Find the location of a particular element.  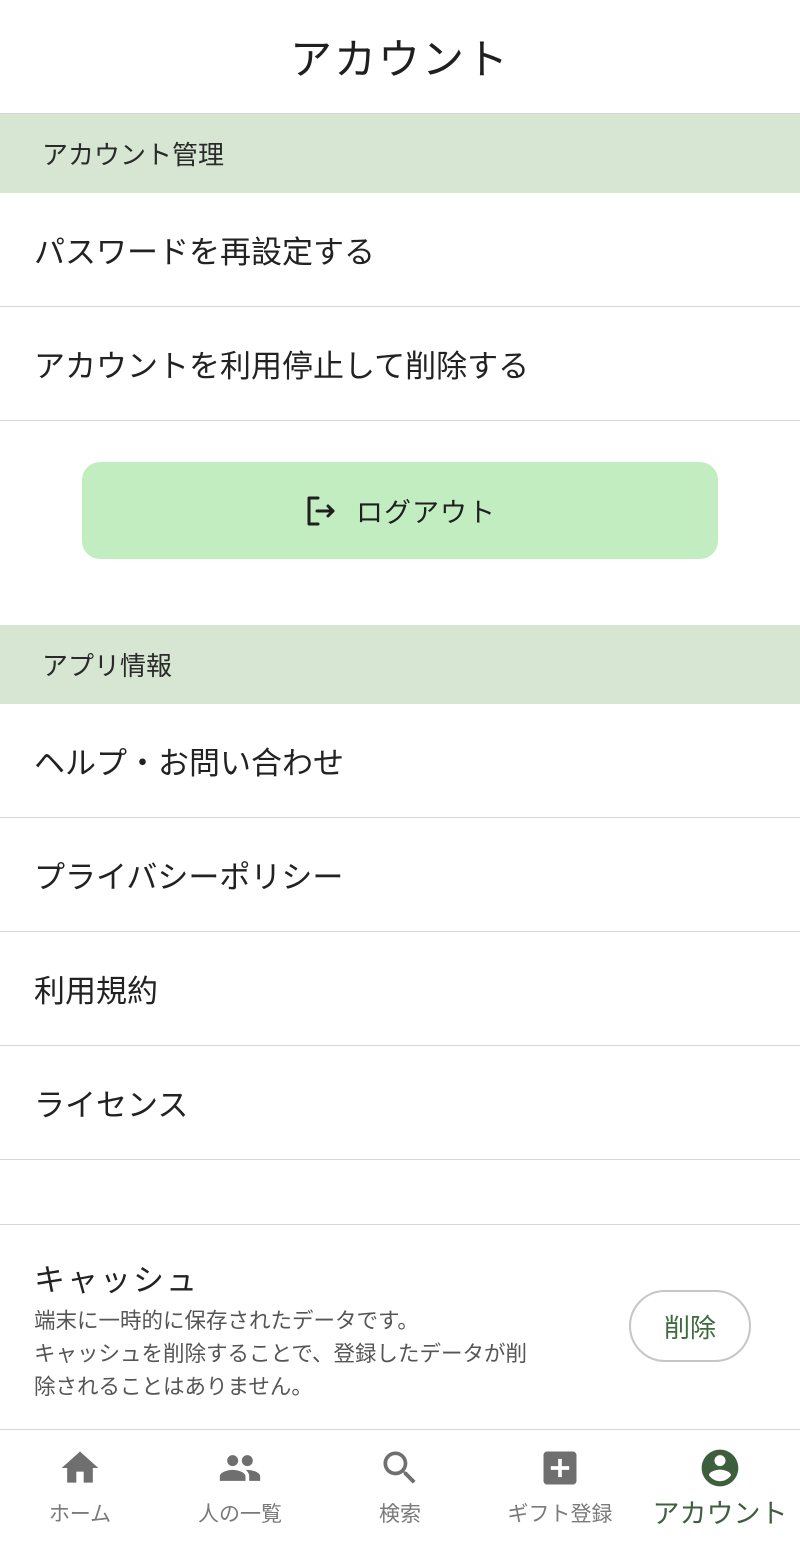

license-item: ライセンス is located at coordinates (400, 1103).